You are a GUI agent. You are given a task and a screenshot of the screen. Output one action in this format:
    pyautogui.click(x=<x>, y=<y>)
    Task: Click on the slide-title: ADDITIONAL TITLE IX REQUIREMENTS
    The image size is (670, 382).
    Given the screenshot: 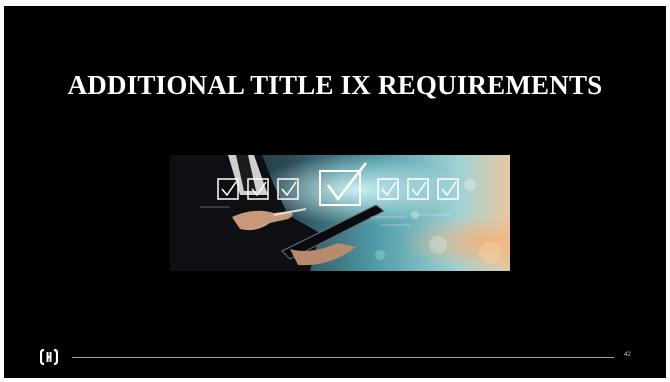 What is the action you would take?
    pyautogui.click(x=335, y=85)
    